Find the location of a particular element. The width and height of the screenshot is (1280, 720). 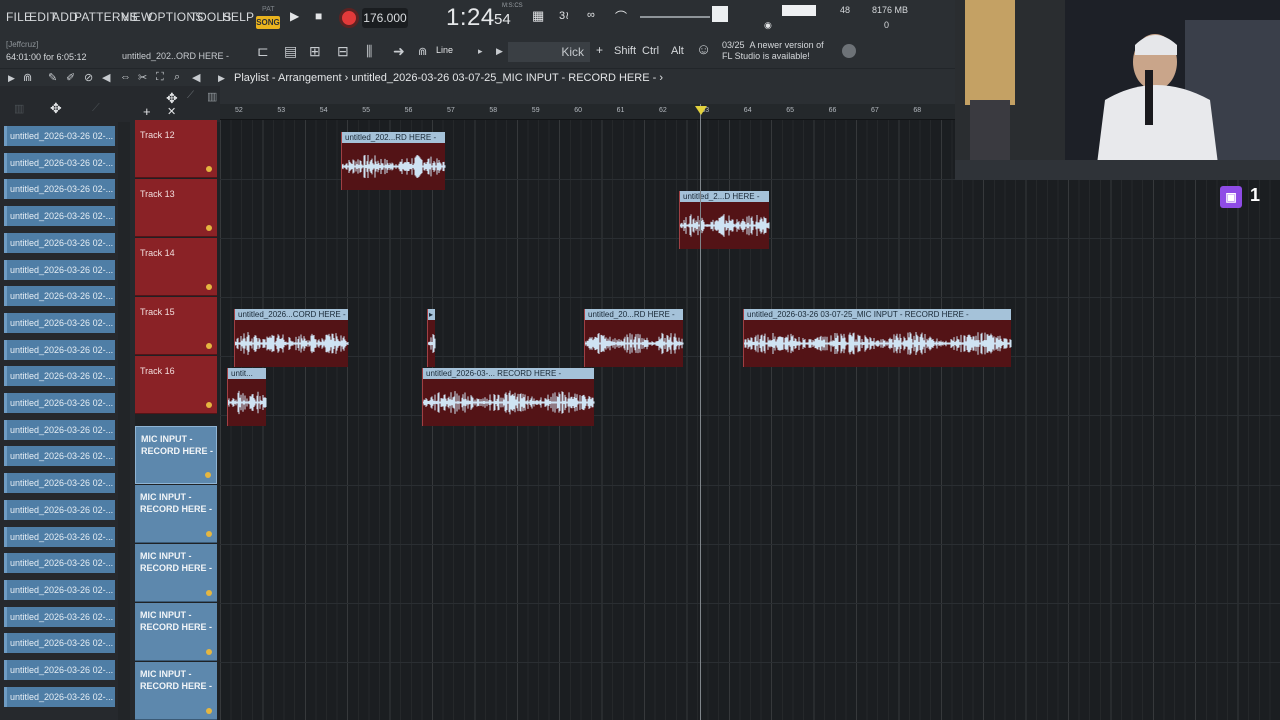

news-icon: ☺ is located at coordinates (703, 49).